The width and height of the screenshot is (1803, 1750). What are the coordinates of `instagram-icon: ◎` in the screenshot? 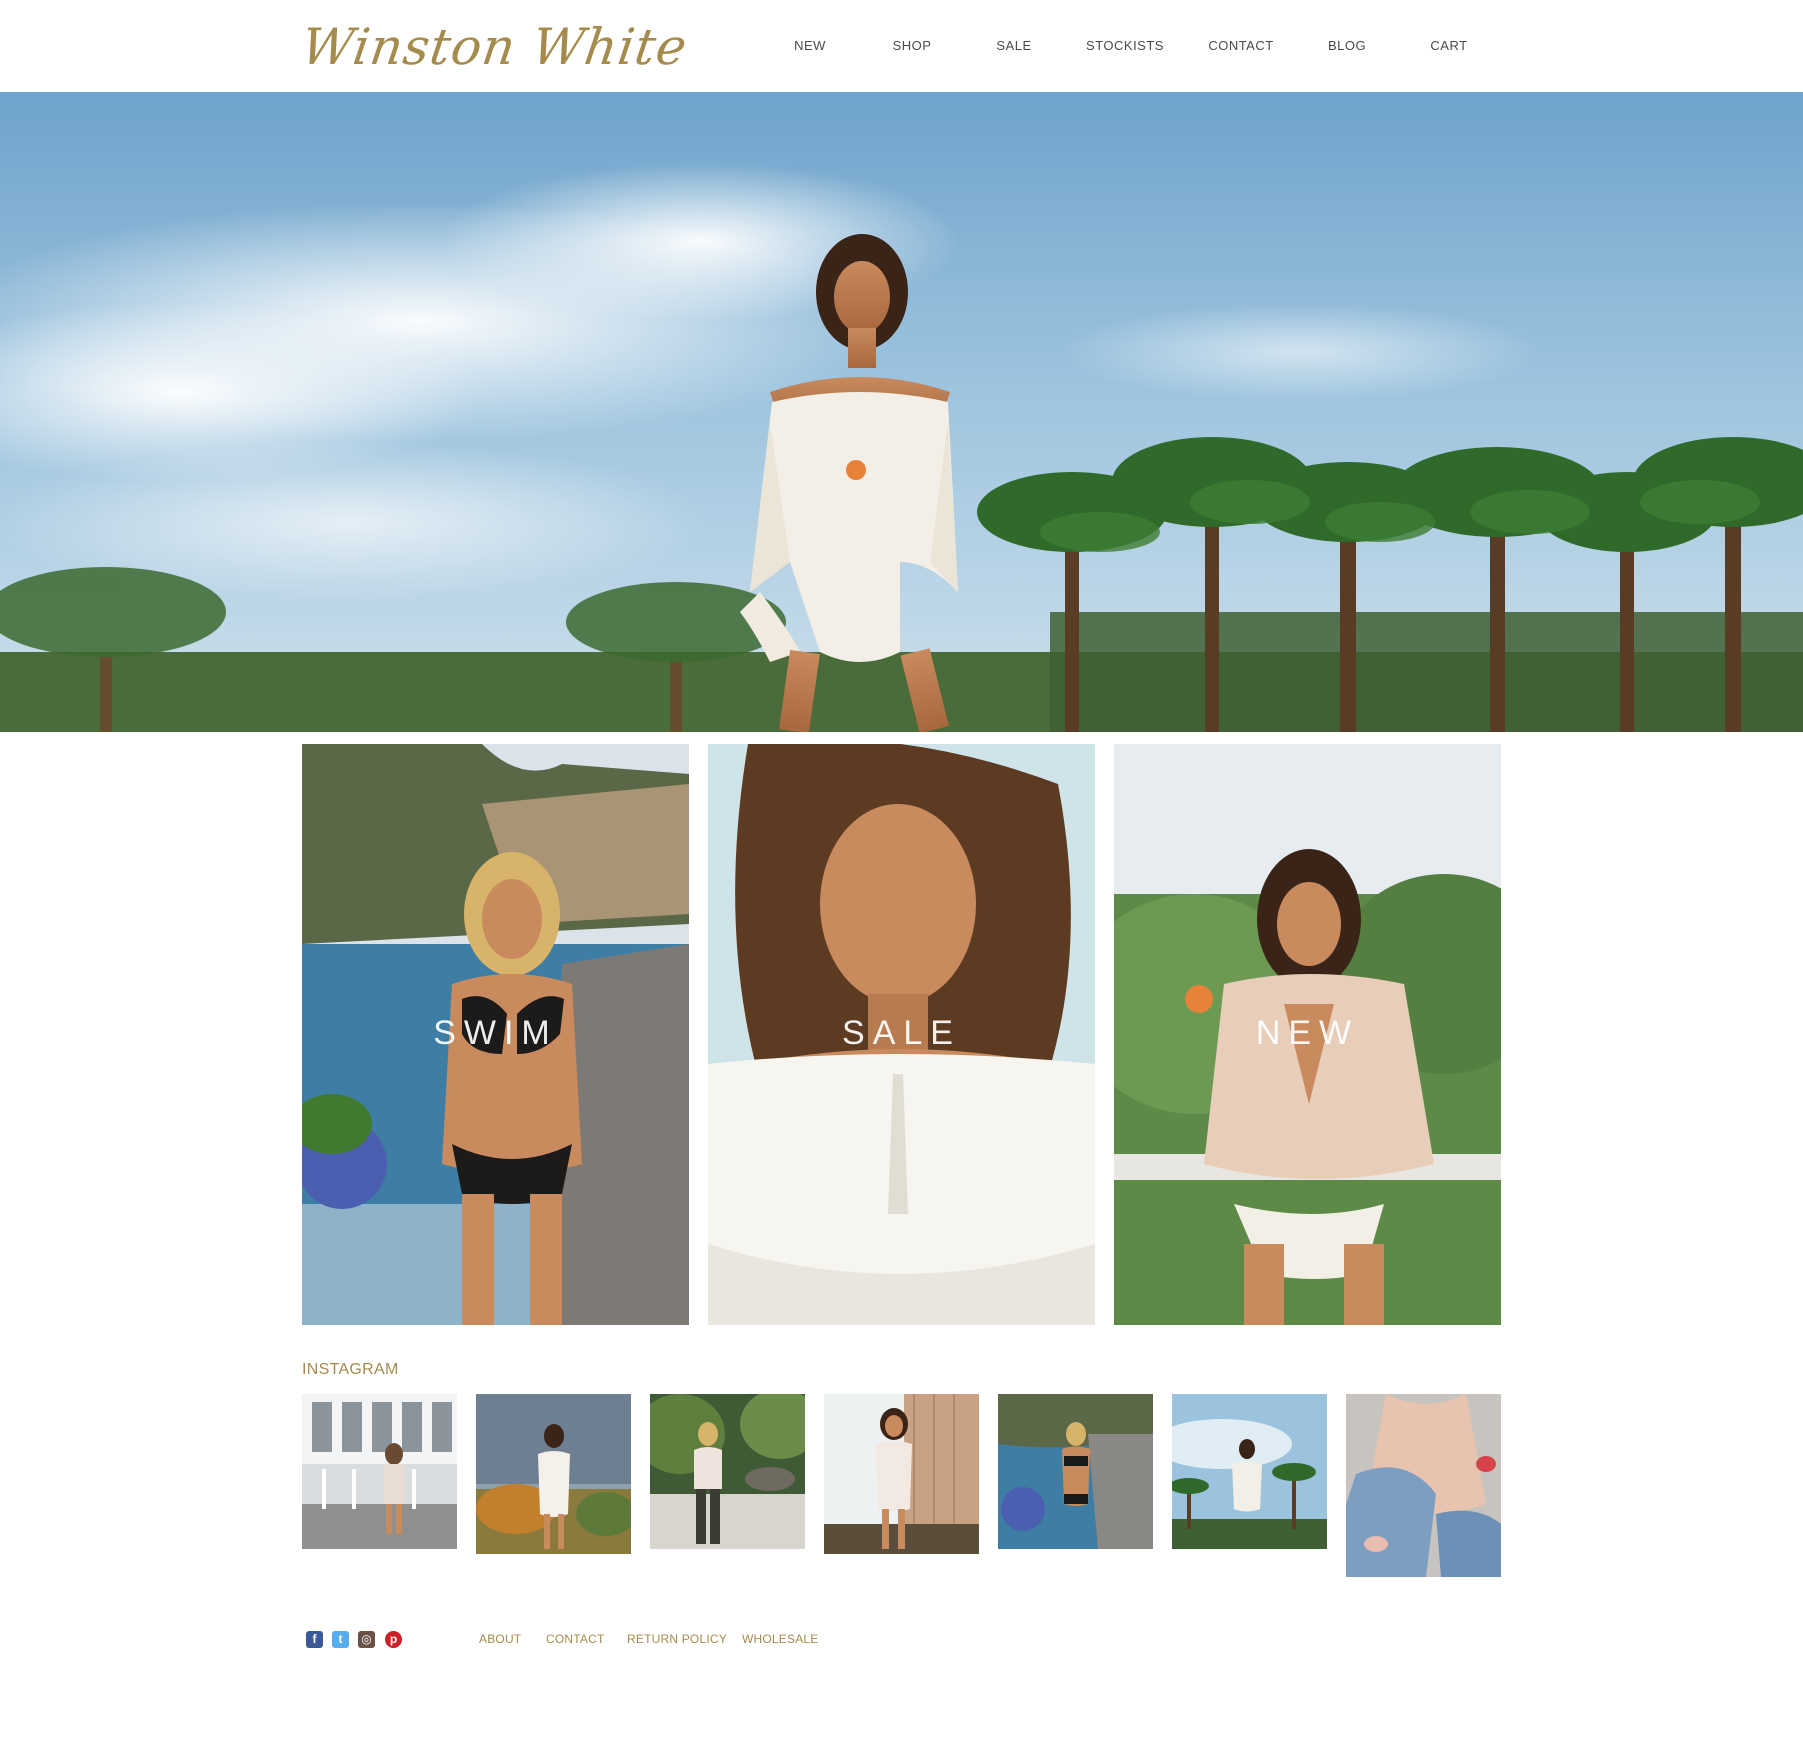 It's located at (366, 1639).